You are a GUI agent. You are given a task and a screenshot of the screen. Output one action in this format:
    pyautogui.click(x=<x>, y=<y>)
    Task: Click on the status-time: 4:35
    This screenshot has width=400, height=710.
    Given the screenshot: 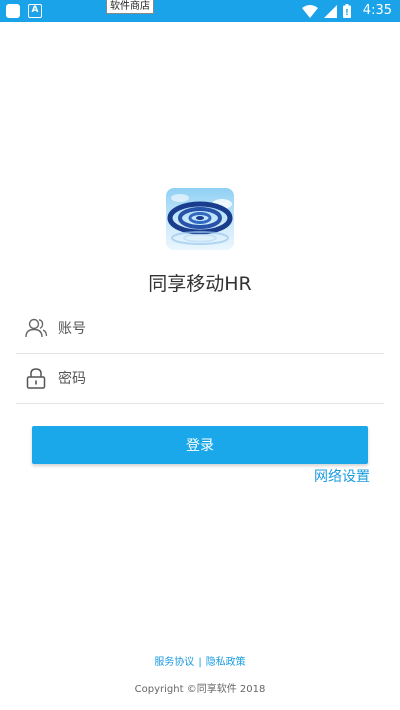 What is the action you would take?
    pyautogui.click(x=377, y=10)
    